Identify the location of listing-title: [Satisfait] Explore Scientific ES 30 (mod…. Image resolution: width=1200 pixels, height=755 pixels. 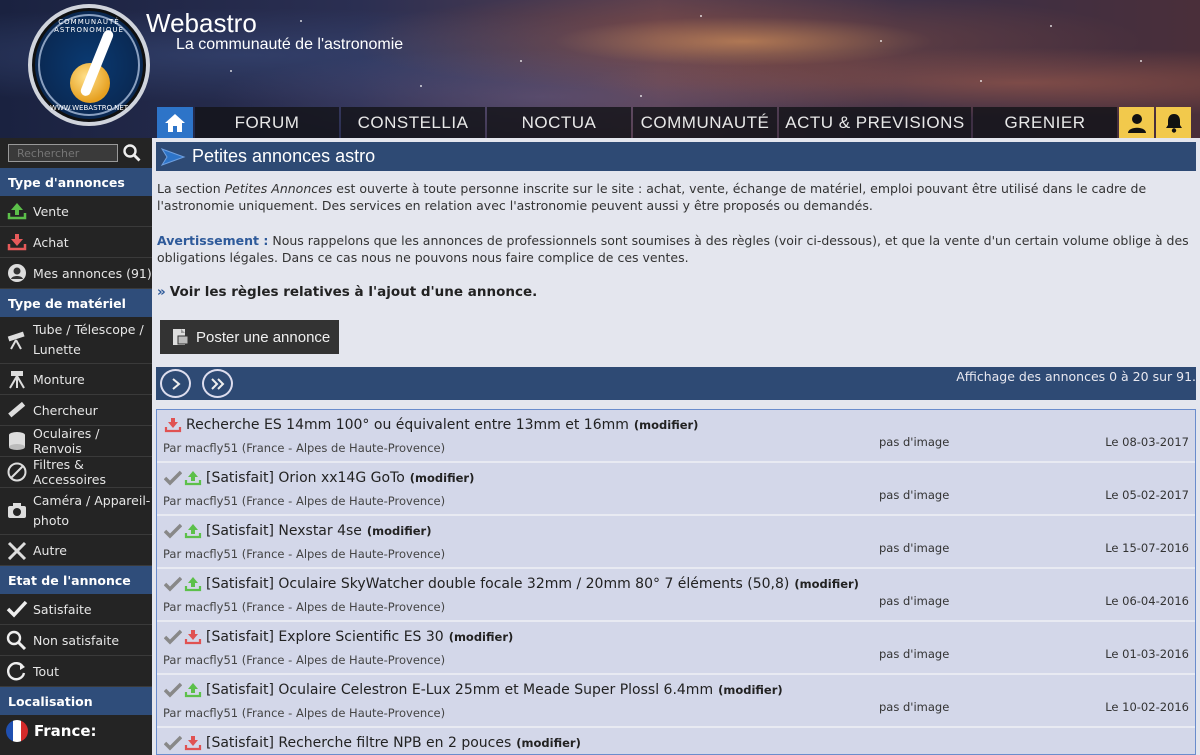
(338, 637).